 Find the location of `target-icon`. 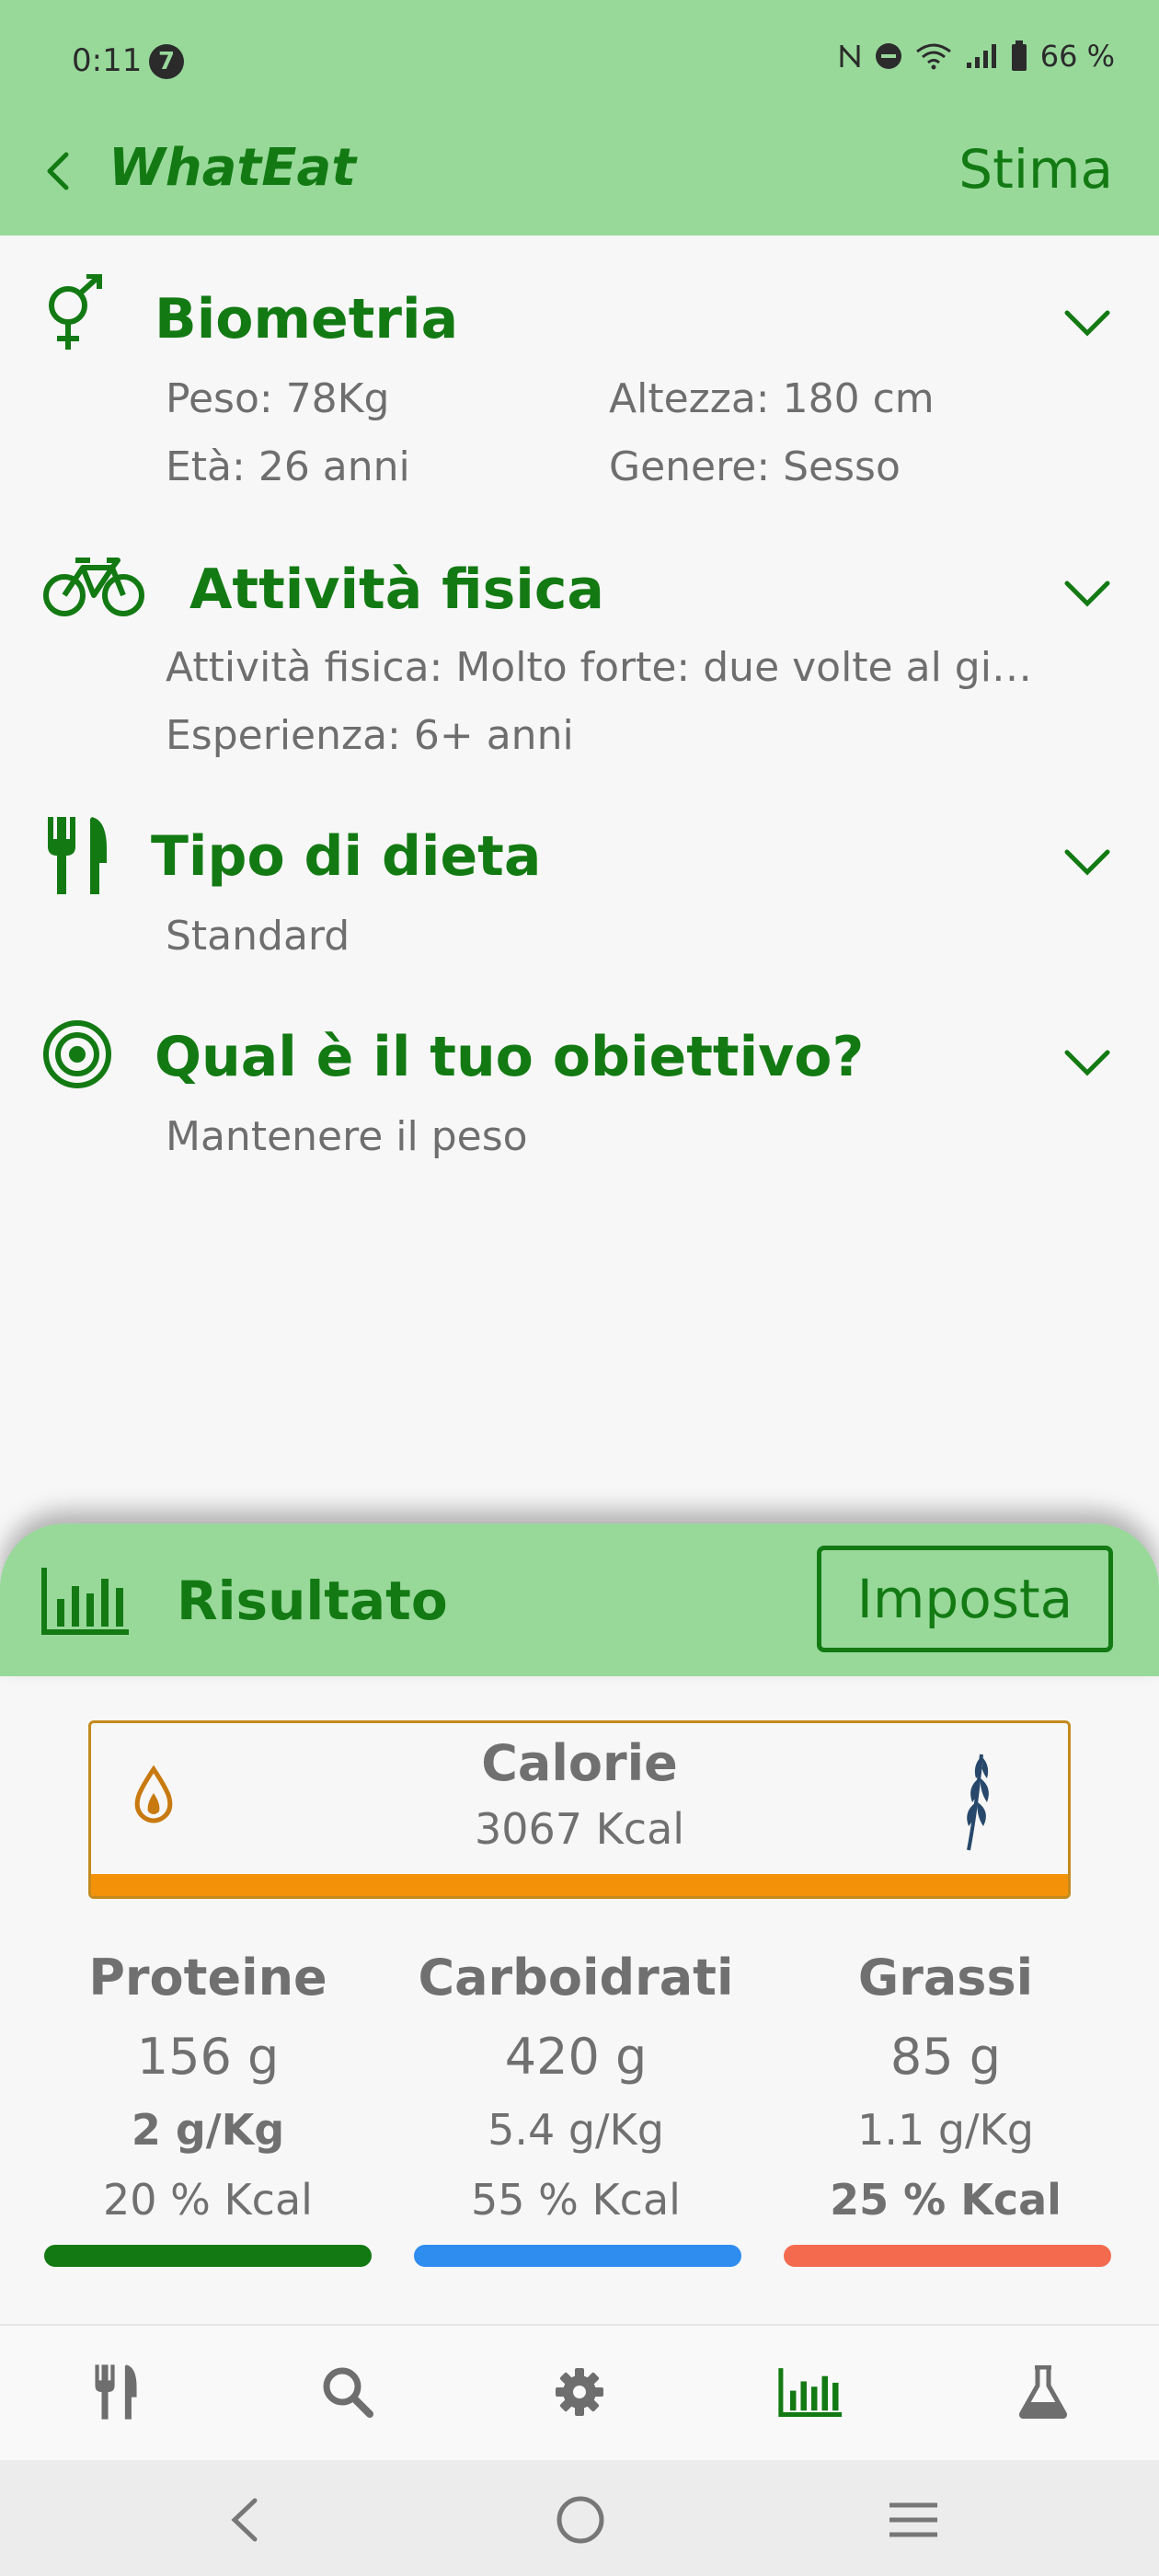

target-icon is located at coordinates (77, 1054).